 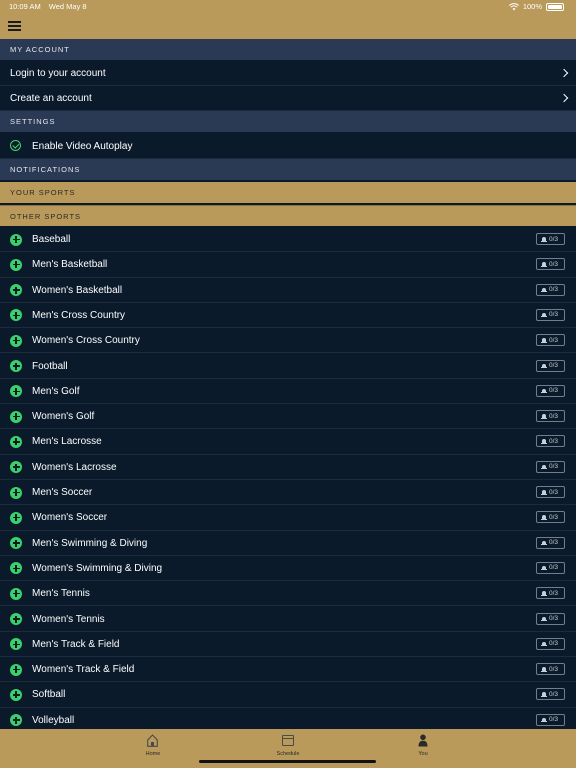 I want to click on sport-row: Football 0/3, so click(x=288, y=366).